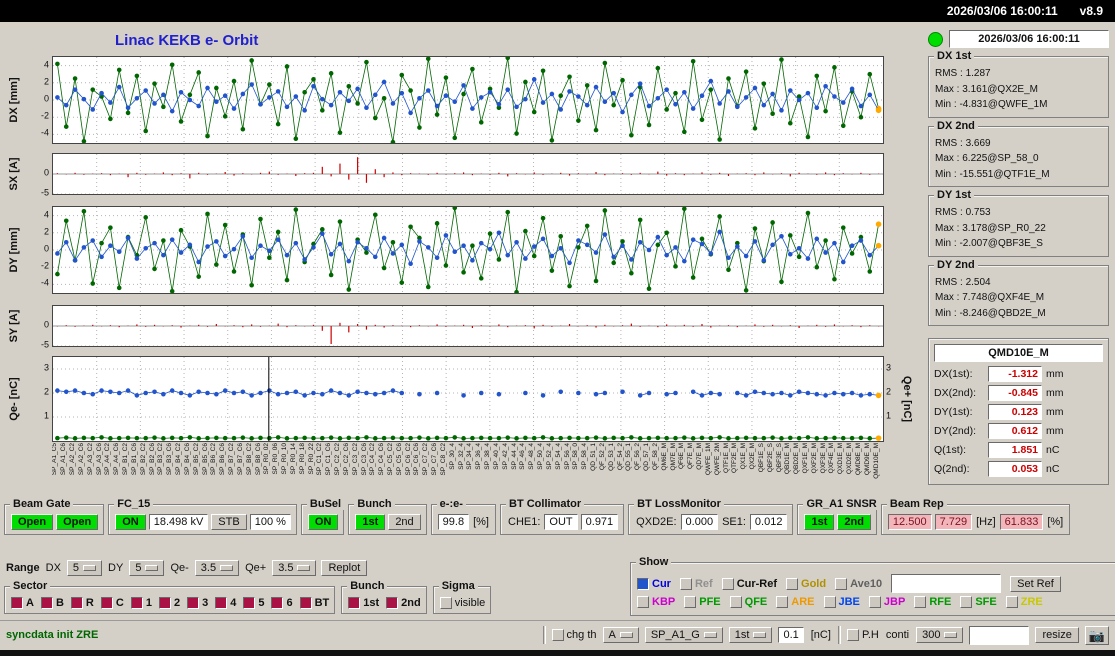 The height and width of the screenshot is (656, 1115). I want to click on show-qfe-toggle: QFE, so click(748, 602).